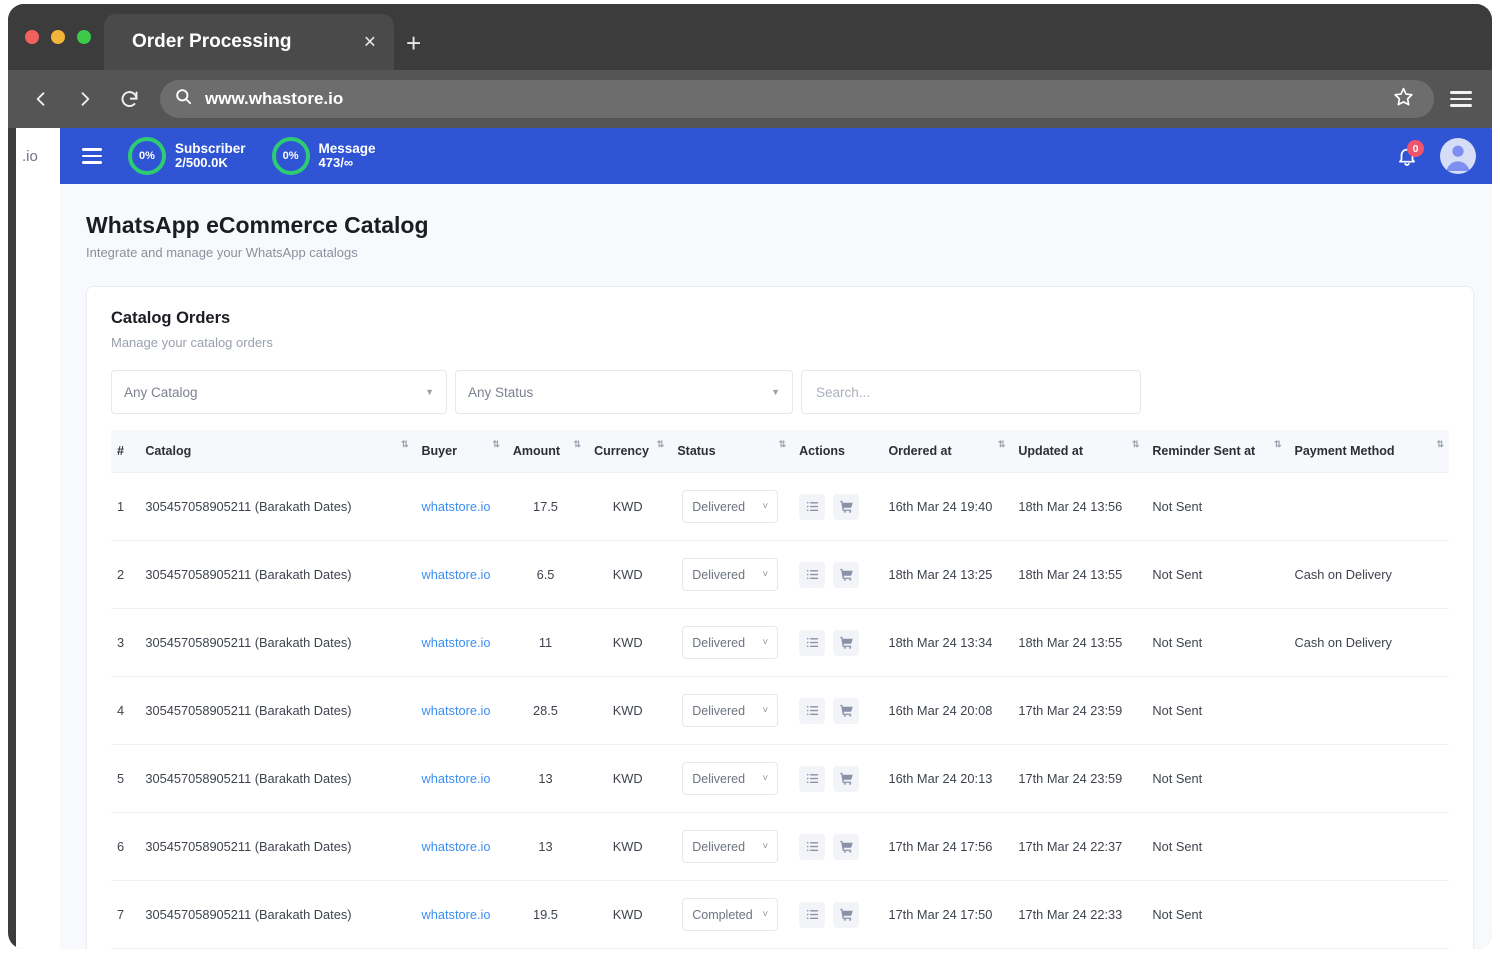 This screenshot has width=1500, height=953. What do you see at coordinates (58, 37) in the screenshot?
I see `minimize-window-button` at bounding box center [58, 37].